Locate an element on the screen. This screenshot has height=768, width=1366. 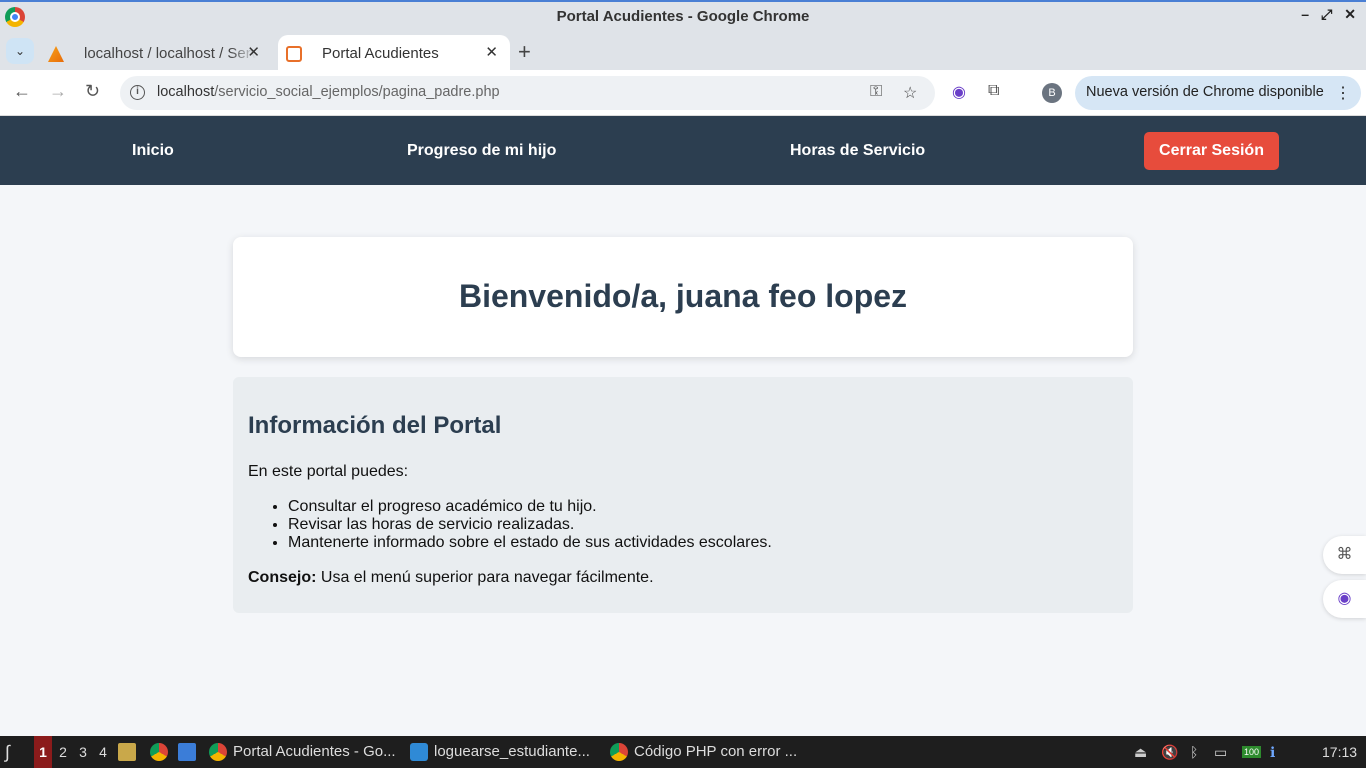
extension-assistant-icon: ◉ is located at coordinates (959, 92).